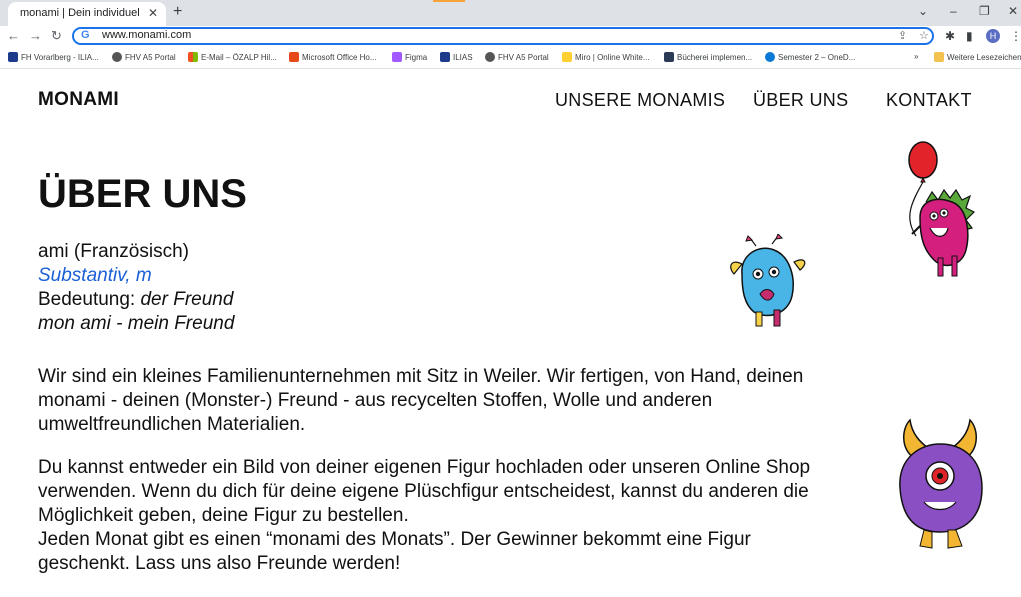 Image resolution: width=1021 pixels, height=597 pixels. Describe the element at coordinates (456, 57) in the screenshot. I see `bookmark-item: ILIAS` at that location.